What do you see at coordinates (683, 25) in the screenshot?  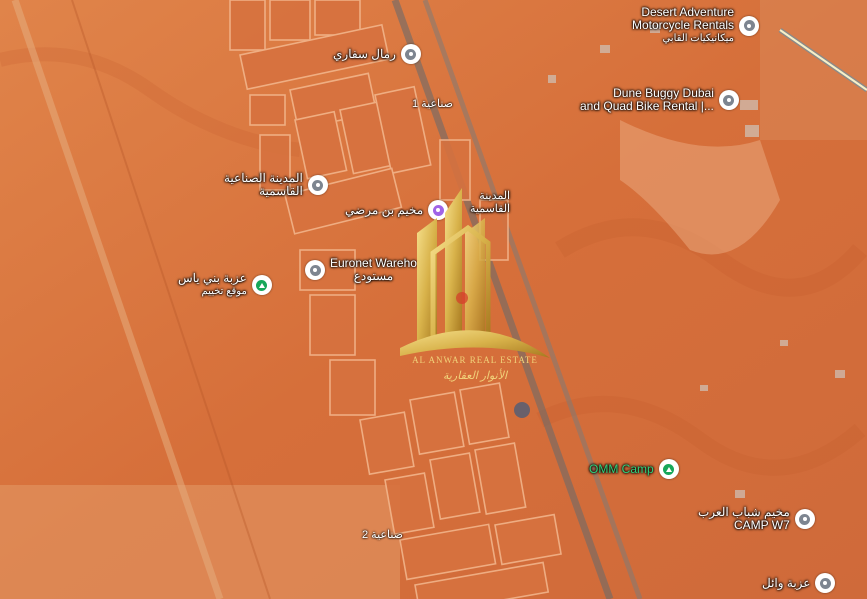 I see `poi-label-line: Motorcycle Rentals` at bounding box center [683, 25].